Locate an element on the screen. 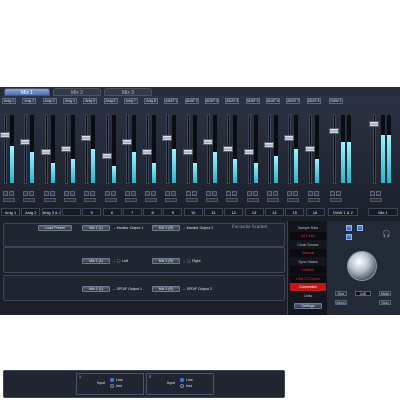 This screenshot has width=400, height=400. input-1-line-radio is located at coordinates (112, 380).